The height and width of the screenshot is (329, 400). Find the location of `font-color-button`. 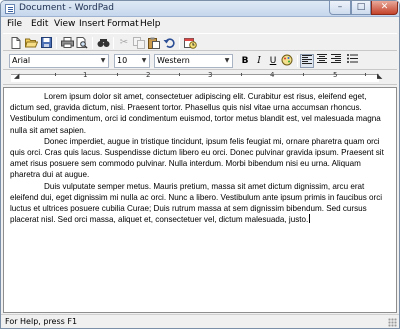

font-color-button is located at coordinates (287, 61).